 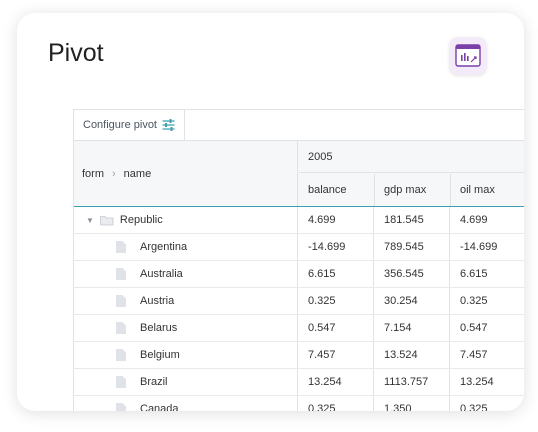 I want to click on row-label: Belarus, so click(x=159, y=328).